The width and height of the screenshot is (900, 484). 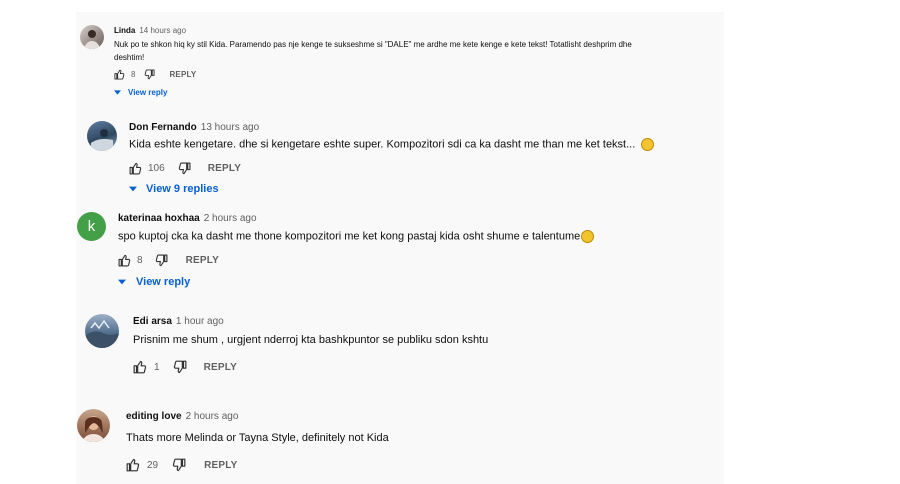 What do you see at coordinates (129, 57) in the screenshot?
I see `comment-text-continued: deshtim!` at bounding box center [129, 57].